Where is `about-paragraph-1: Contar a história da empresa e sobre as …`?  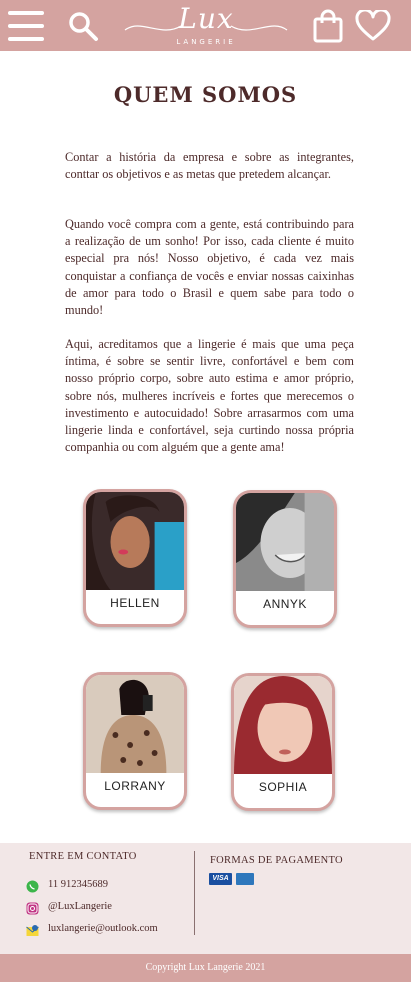 about-paragraph-1: Contar a história da empresa e sobre as … is located at coordinates (209, 166).